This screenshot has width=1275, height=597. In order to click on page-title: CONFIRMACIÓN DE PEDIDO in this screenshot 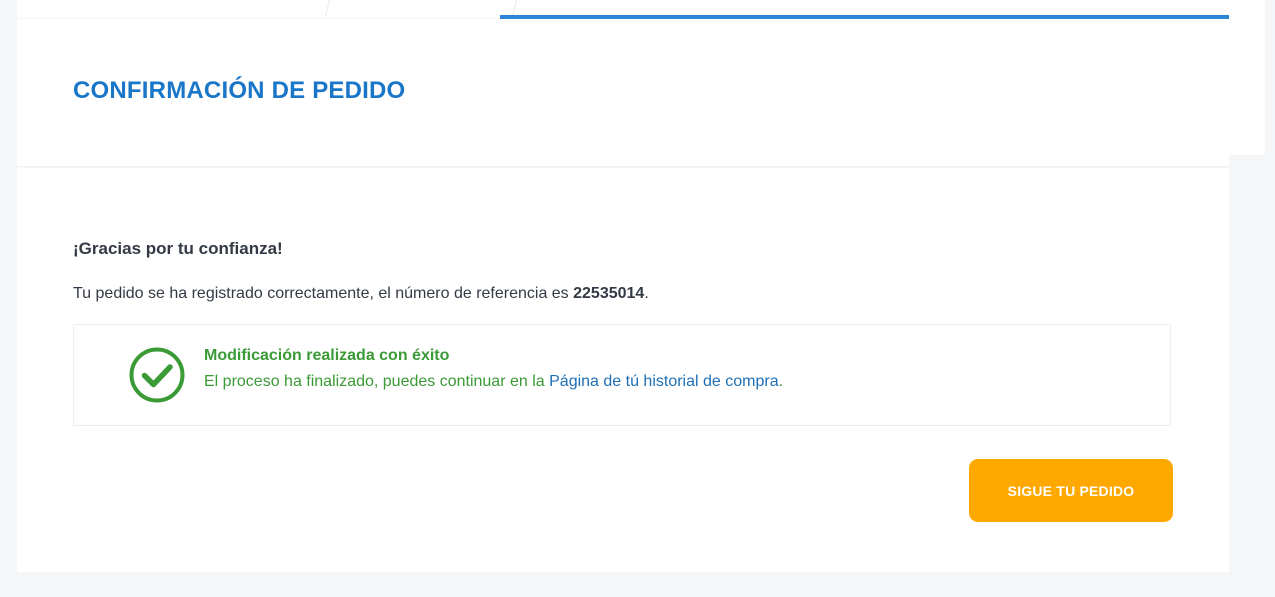, I will do `click(239, 90)`.